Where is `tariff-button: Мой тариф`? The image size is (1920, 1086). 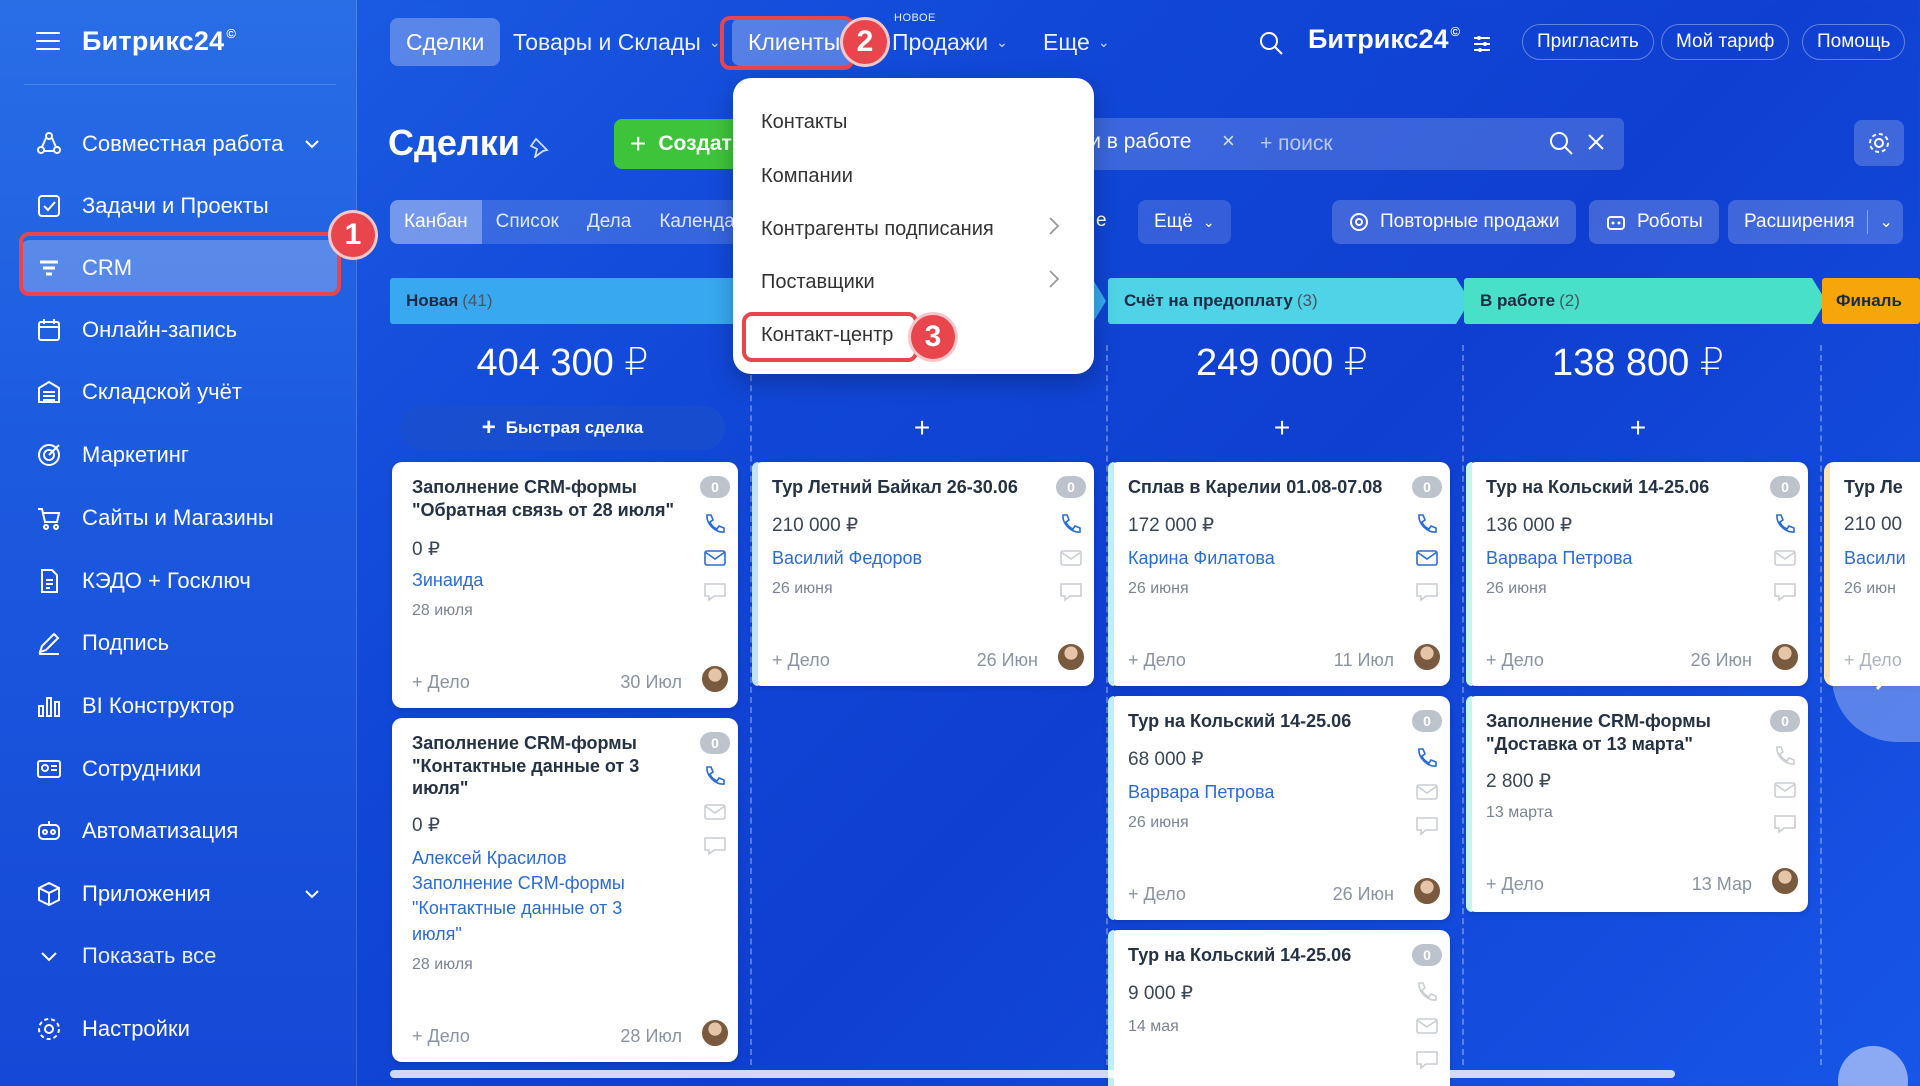
tariff-button: Мой тариф is located at coordinates (1725, 42).